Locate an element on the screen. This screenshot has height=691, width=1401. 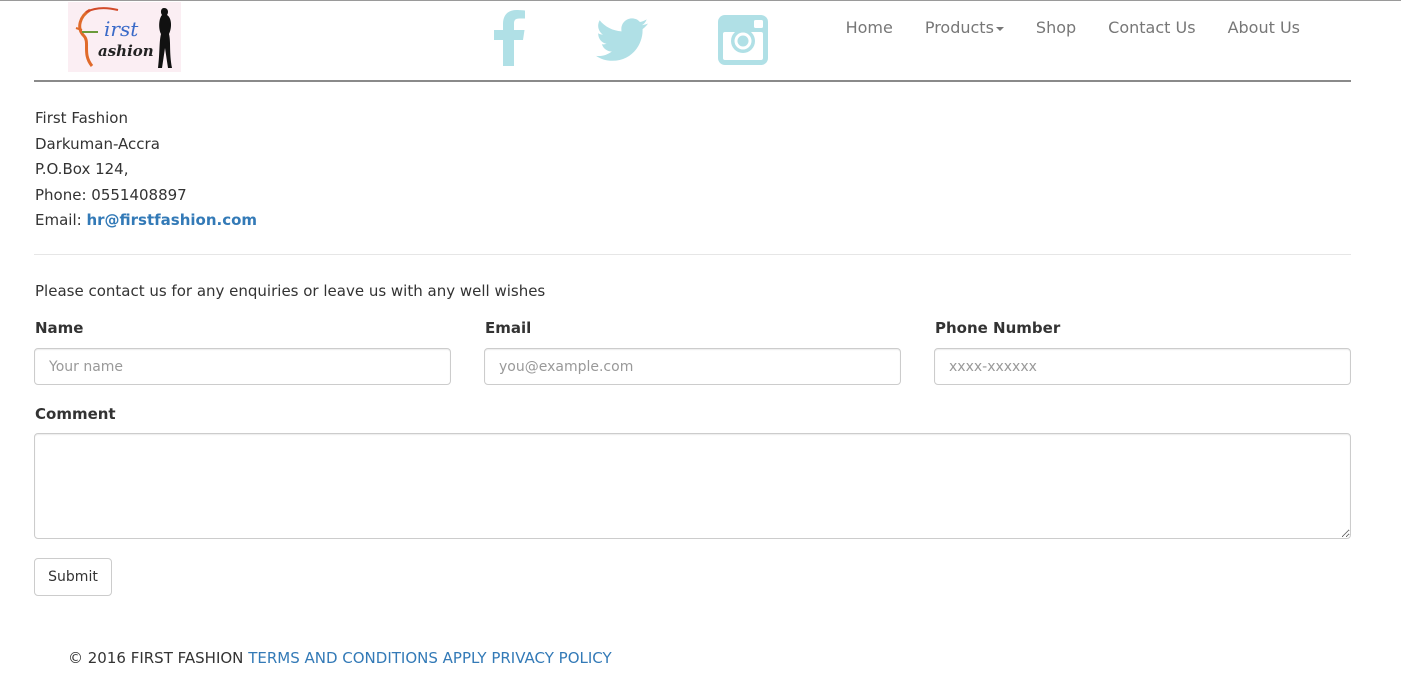
facebook-link is located at coordinates (509, 38).